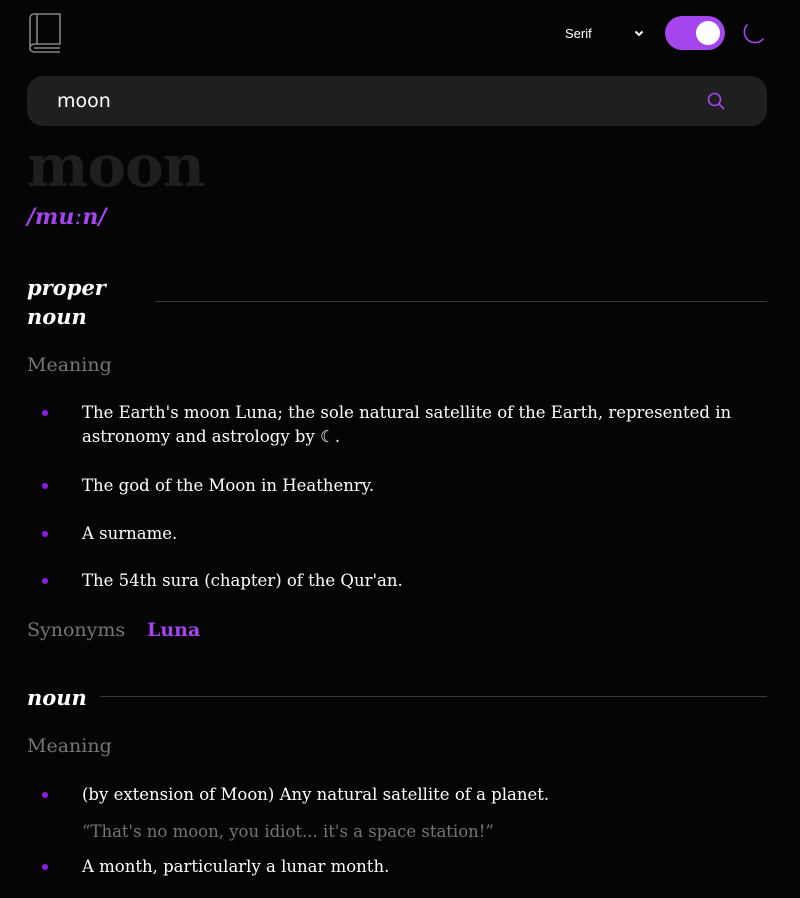 This screenshot has width=800, height=898. I want to click on search-bar, so click(397, 101).